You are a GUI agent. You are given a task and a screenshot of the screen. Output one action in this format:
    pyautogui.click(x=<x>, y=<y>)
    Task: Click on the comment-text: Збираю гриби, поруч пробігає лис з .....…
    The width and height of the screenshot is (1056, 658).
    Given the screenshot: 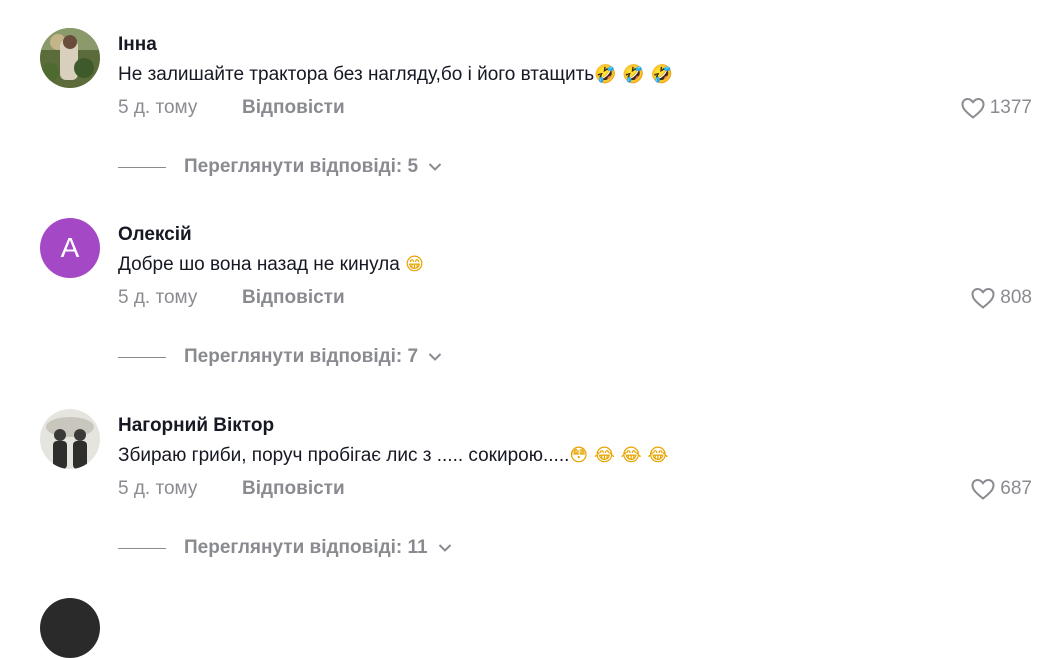 What is the action you would take?
    pyautogui.click(x=393, y=456)
    